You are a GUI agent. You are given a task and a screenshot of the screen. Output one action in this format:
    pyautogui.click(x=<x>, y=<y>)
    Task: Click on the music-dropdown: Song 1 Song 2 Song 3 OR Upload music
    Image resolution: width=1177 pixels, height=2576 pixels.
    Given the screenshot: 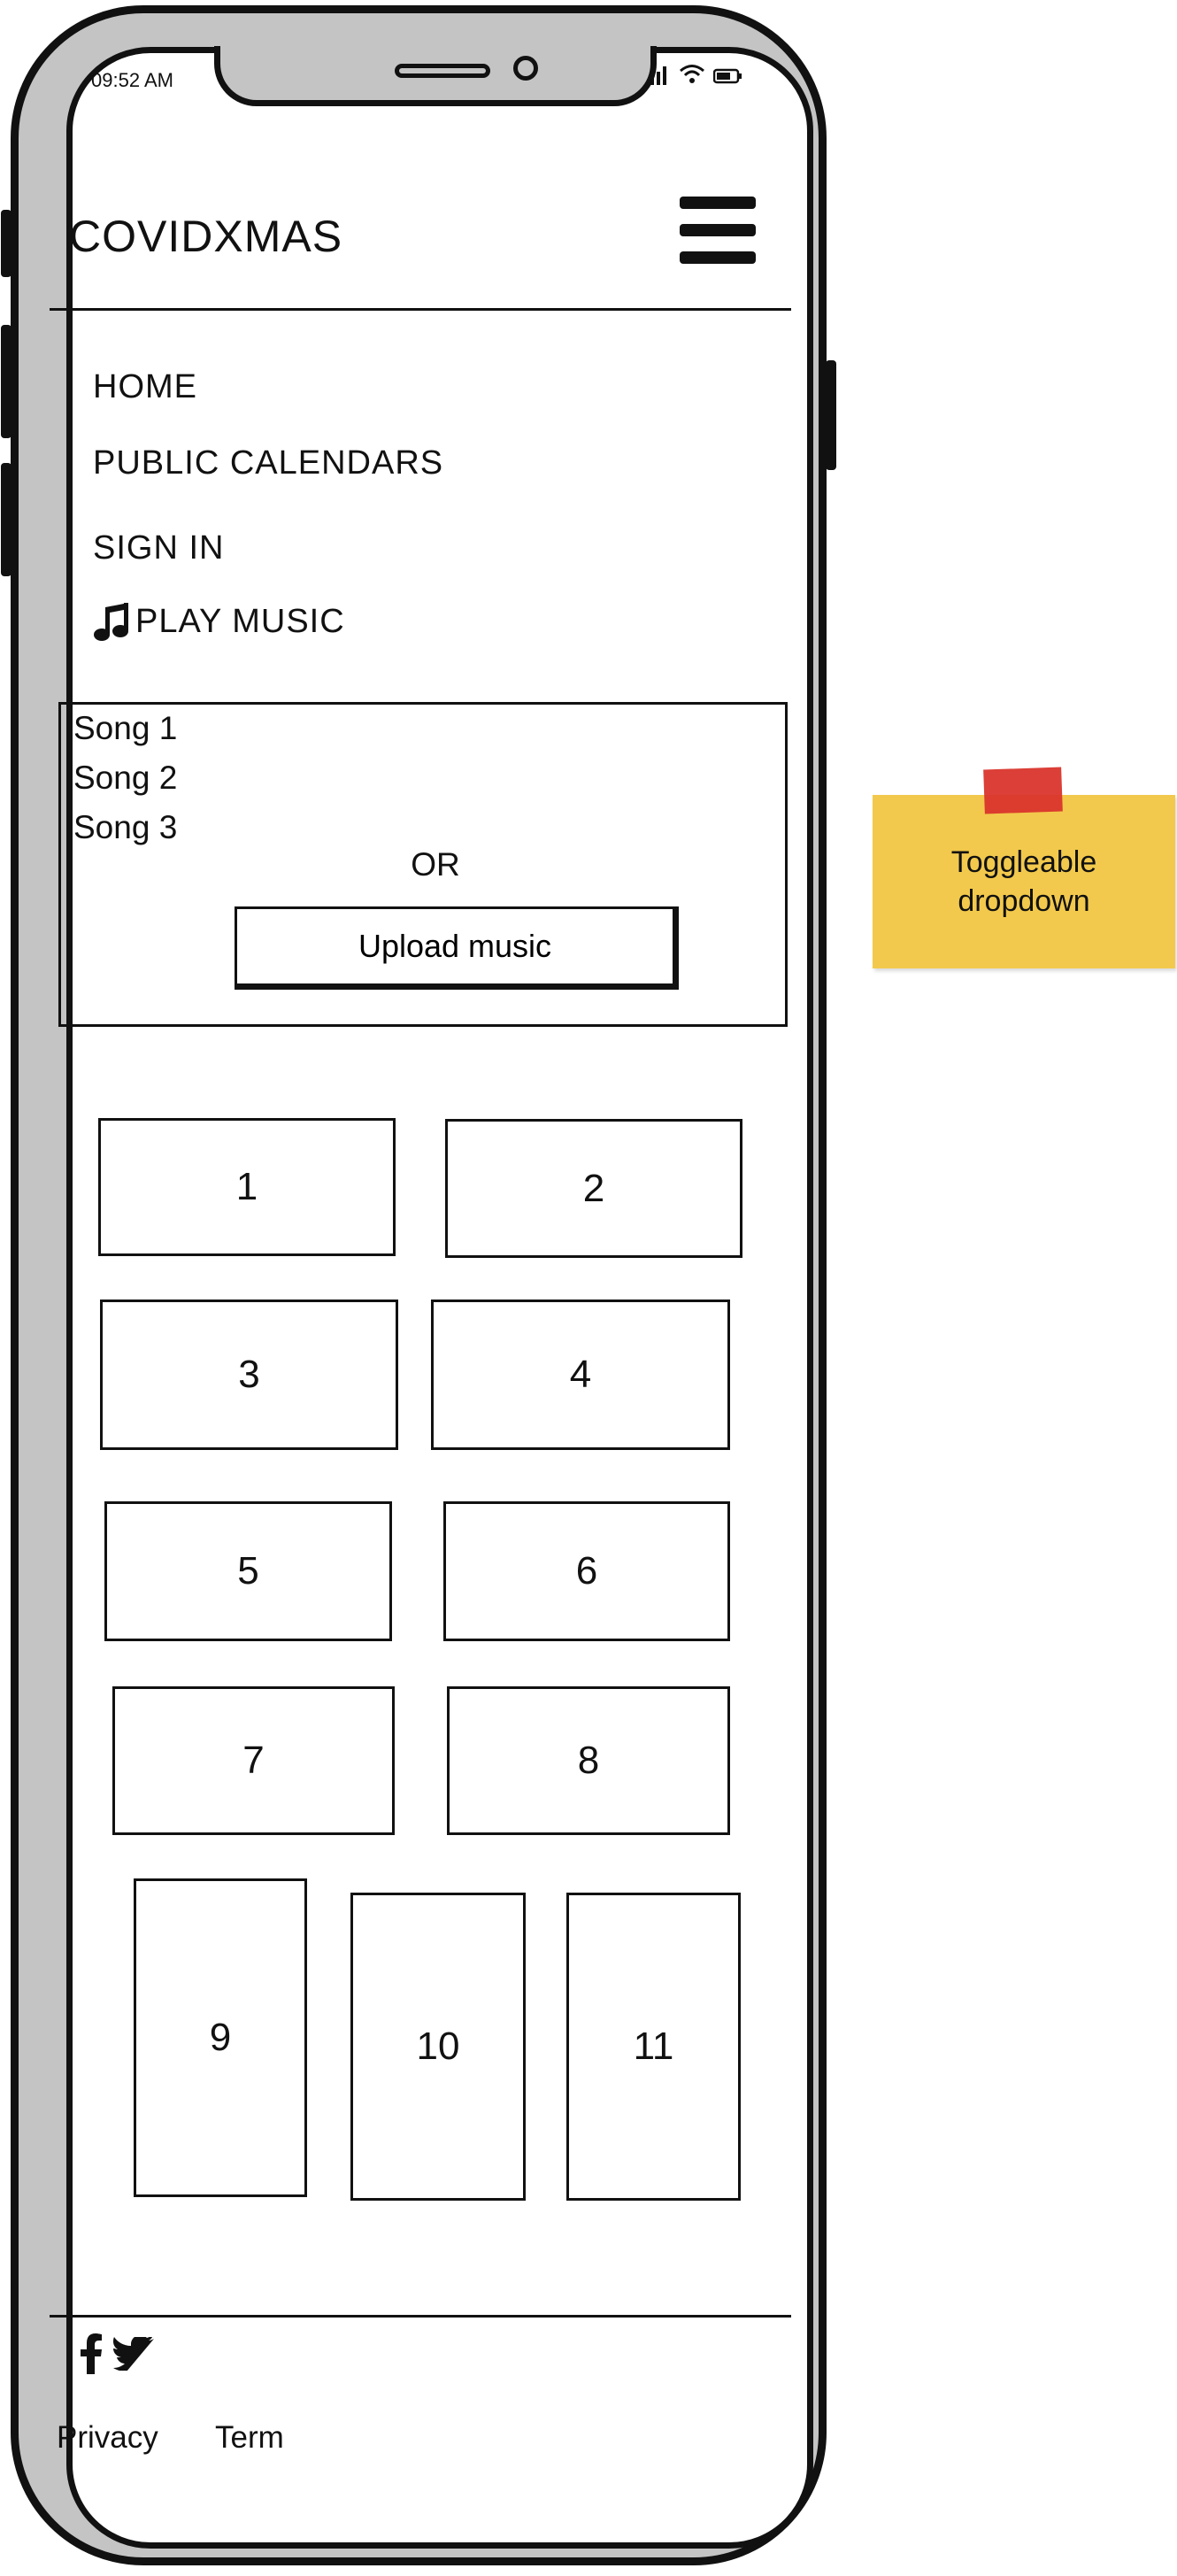 What is the action you would take?
    pyautogui.click(x=423, y=864)
    